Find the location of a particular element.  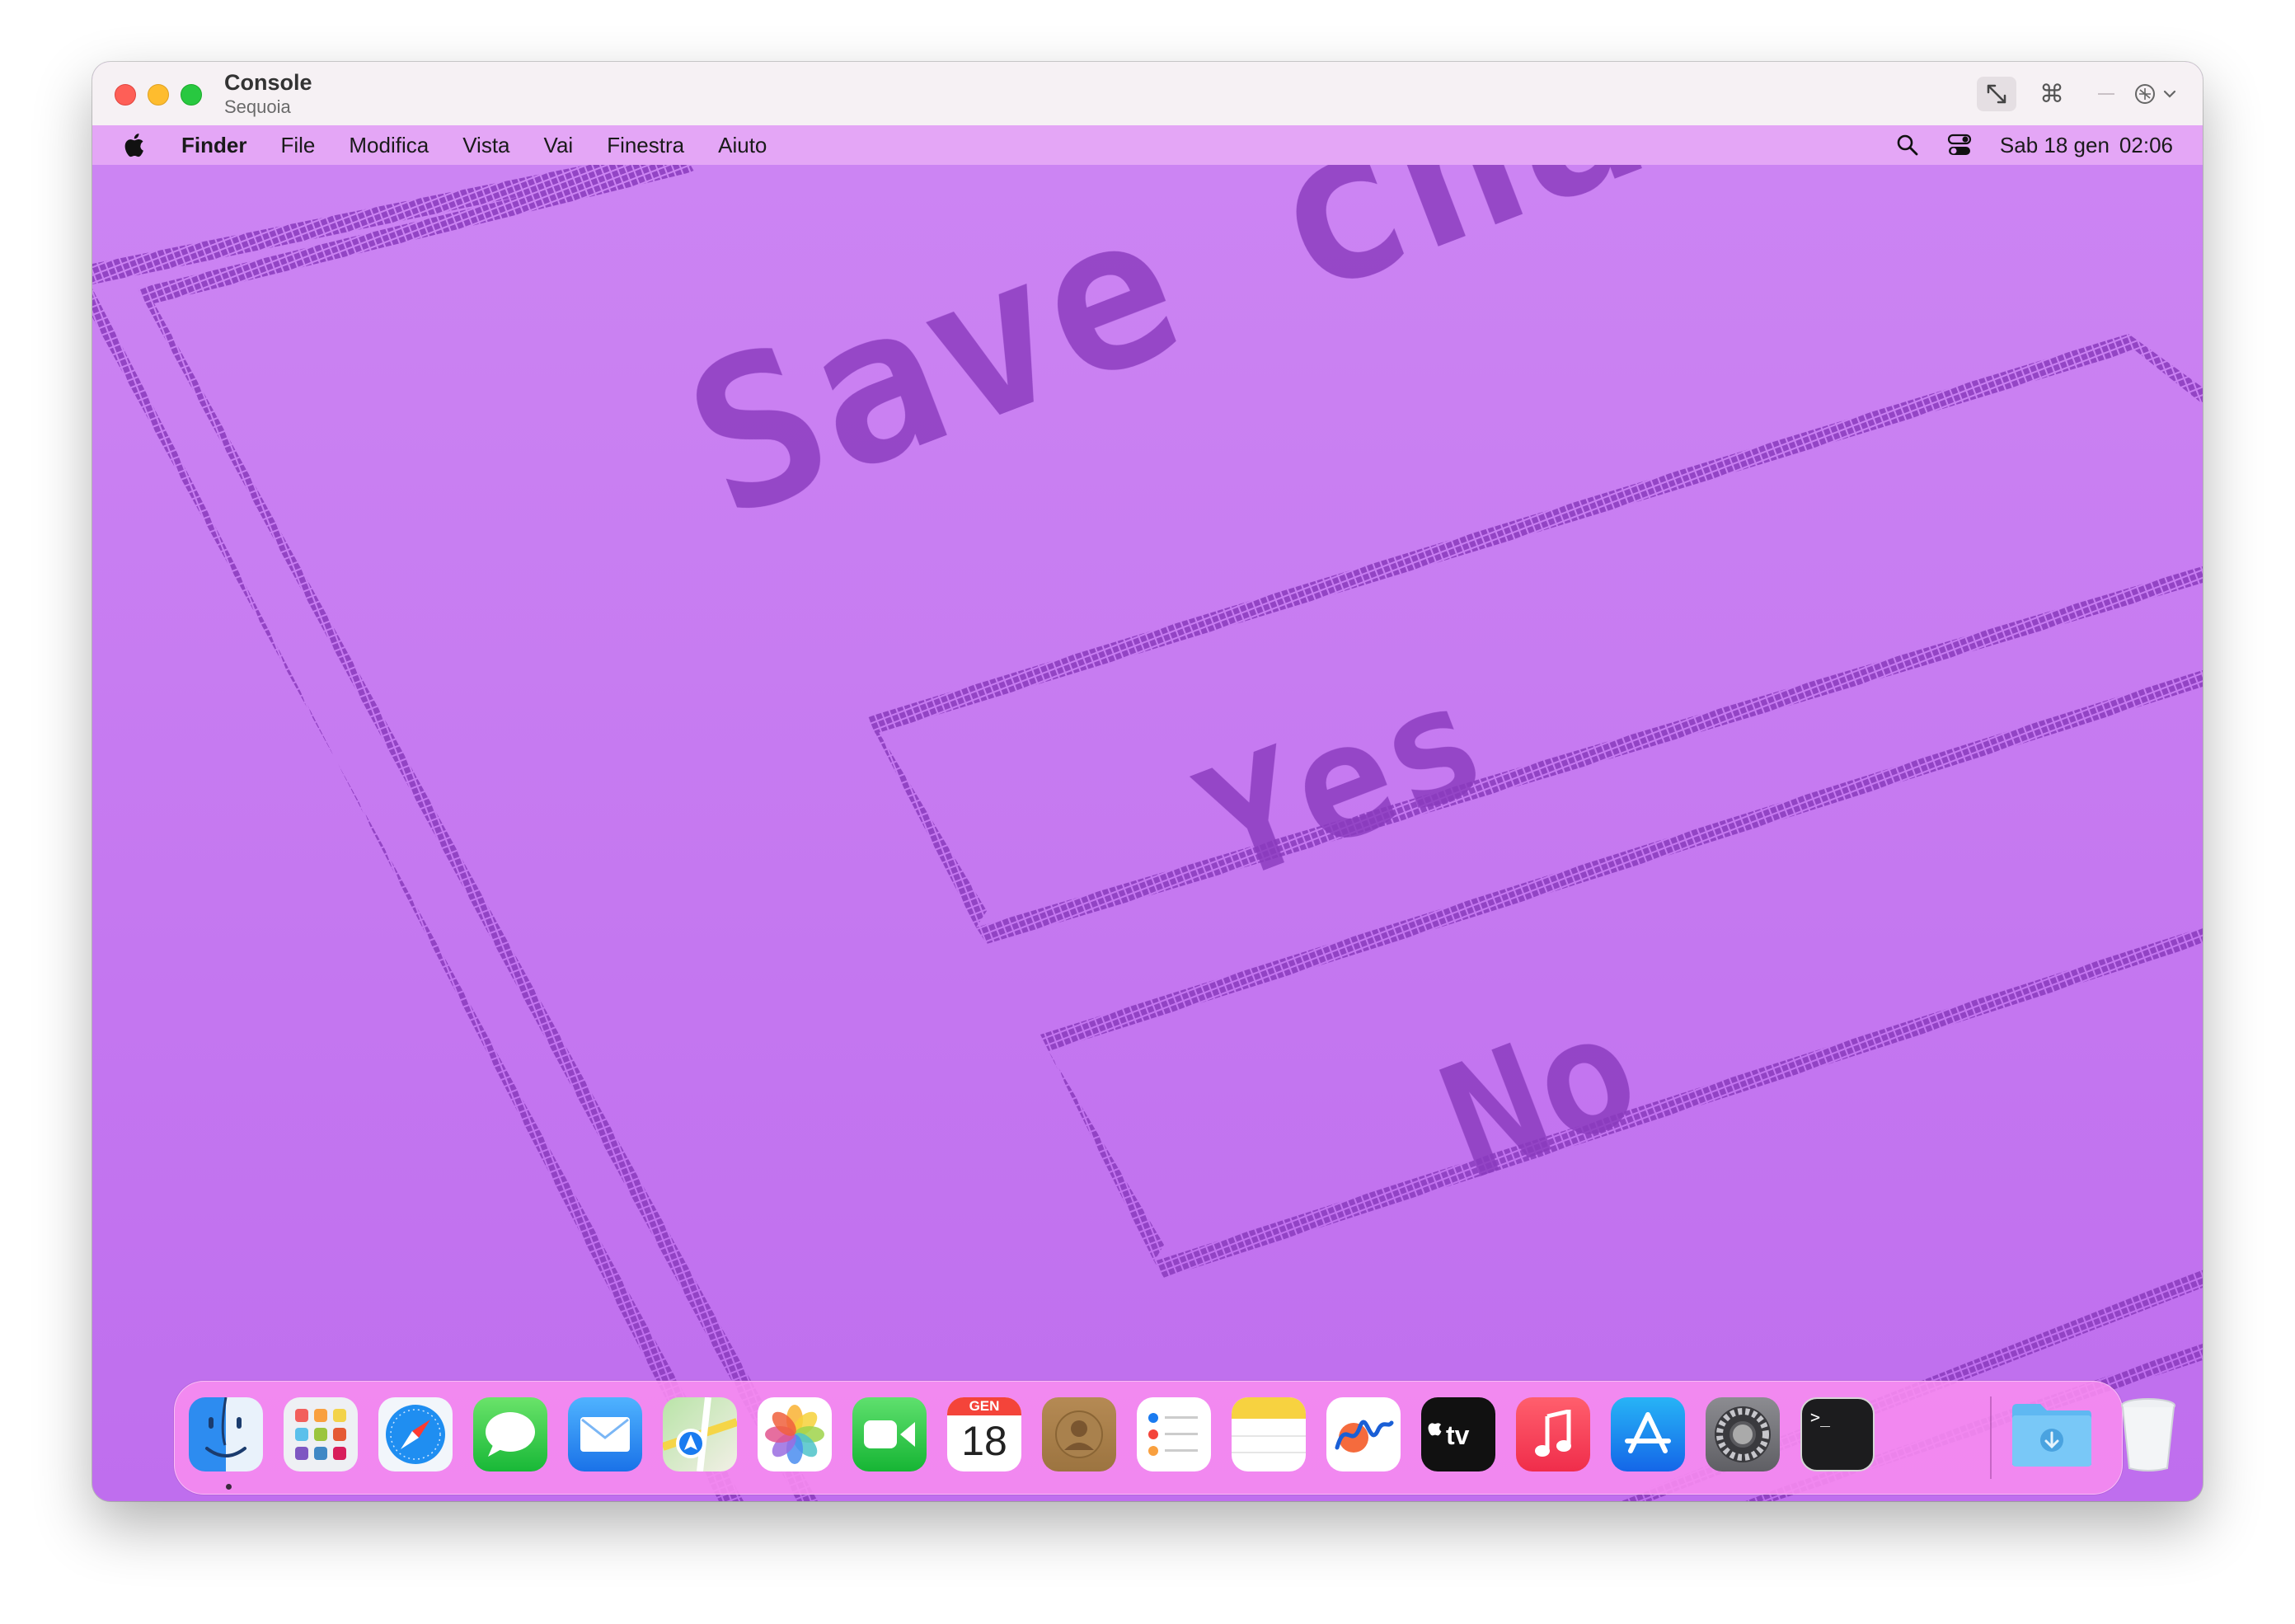

control-center-icon is located at coordinates (1959, 146).